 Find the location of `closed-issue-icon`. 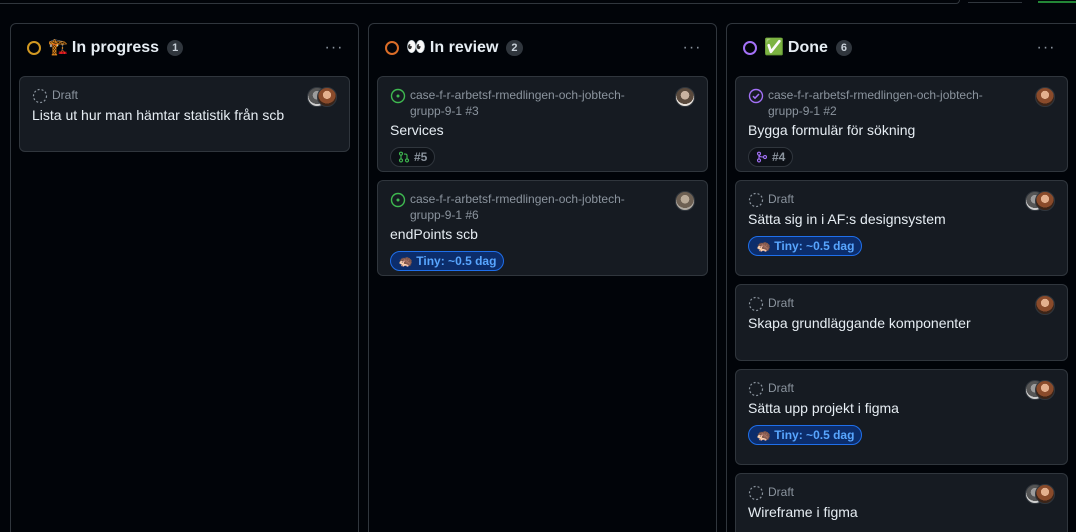

closed-issue-icon is located at coordinates (756, 96).